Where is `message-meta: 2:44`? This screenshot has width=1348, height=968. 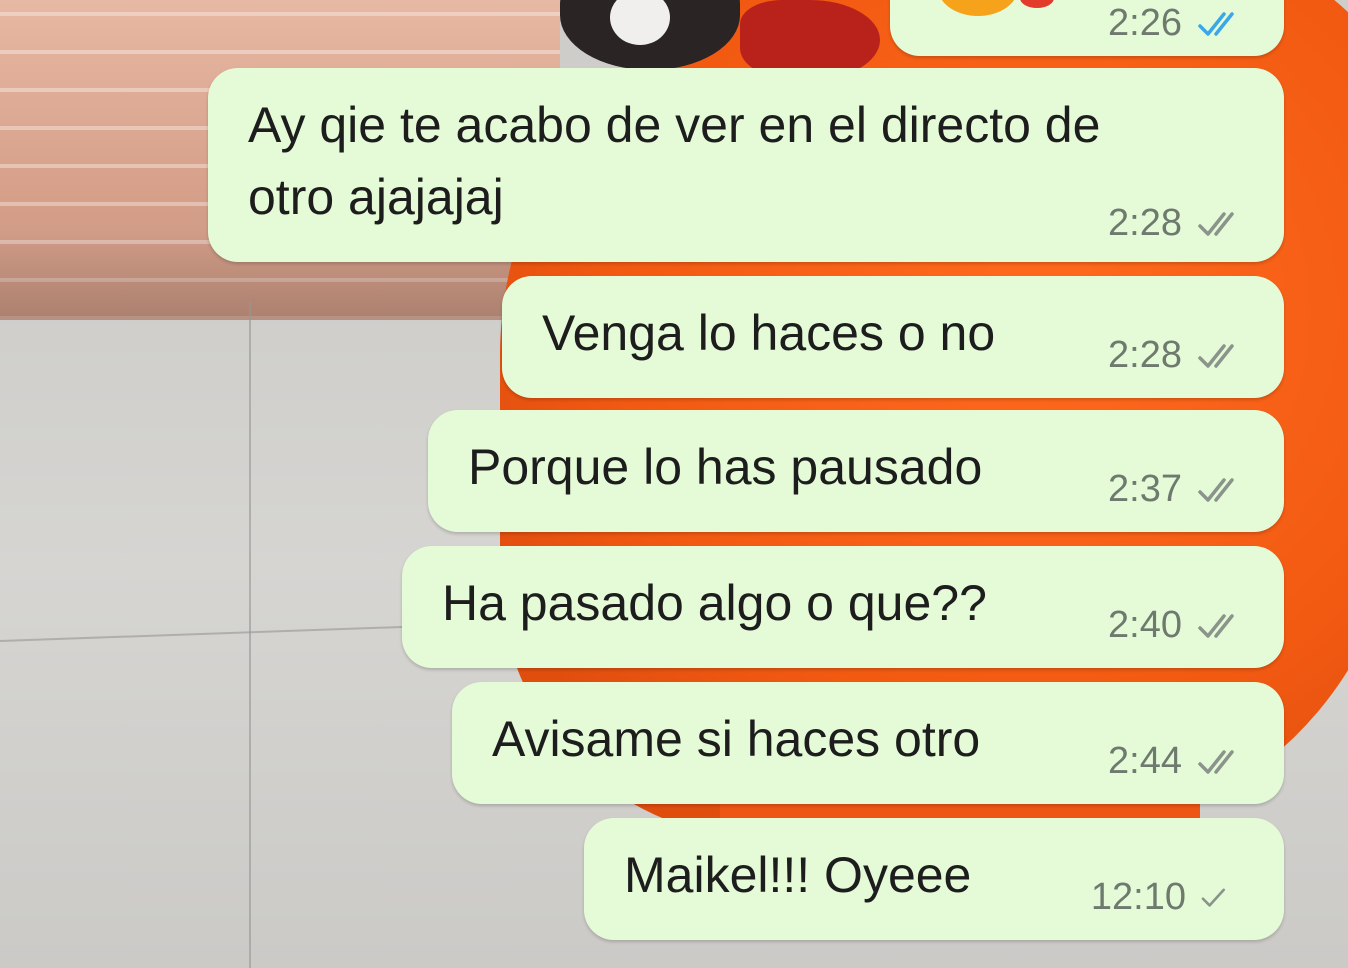 message-meta: 2:44 is located at coordinates (1179, 761).